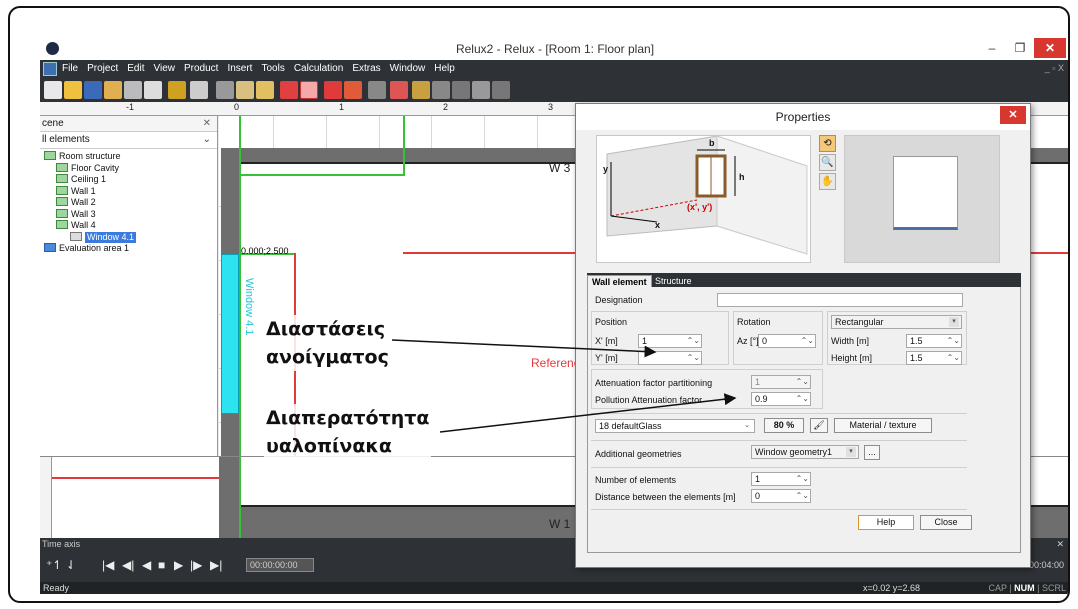  I want to click on height-field: 1.5 ⌃⌄, so click(934, 358).